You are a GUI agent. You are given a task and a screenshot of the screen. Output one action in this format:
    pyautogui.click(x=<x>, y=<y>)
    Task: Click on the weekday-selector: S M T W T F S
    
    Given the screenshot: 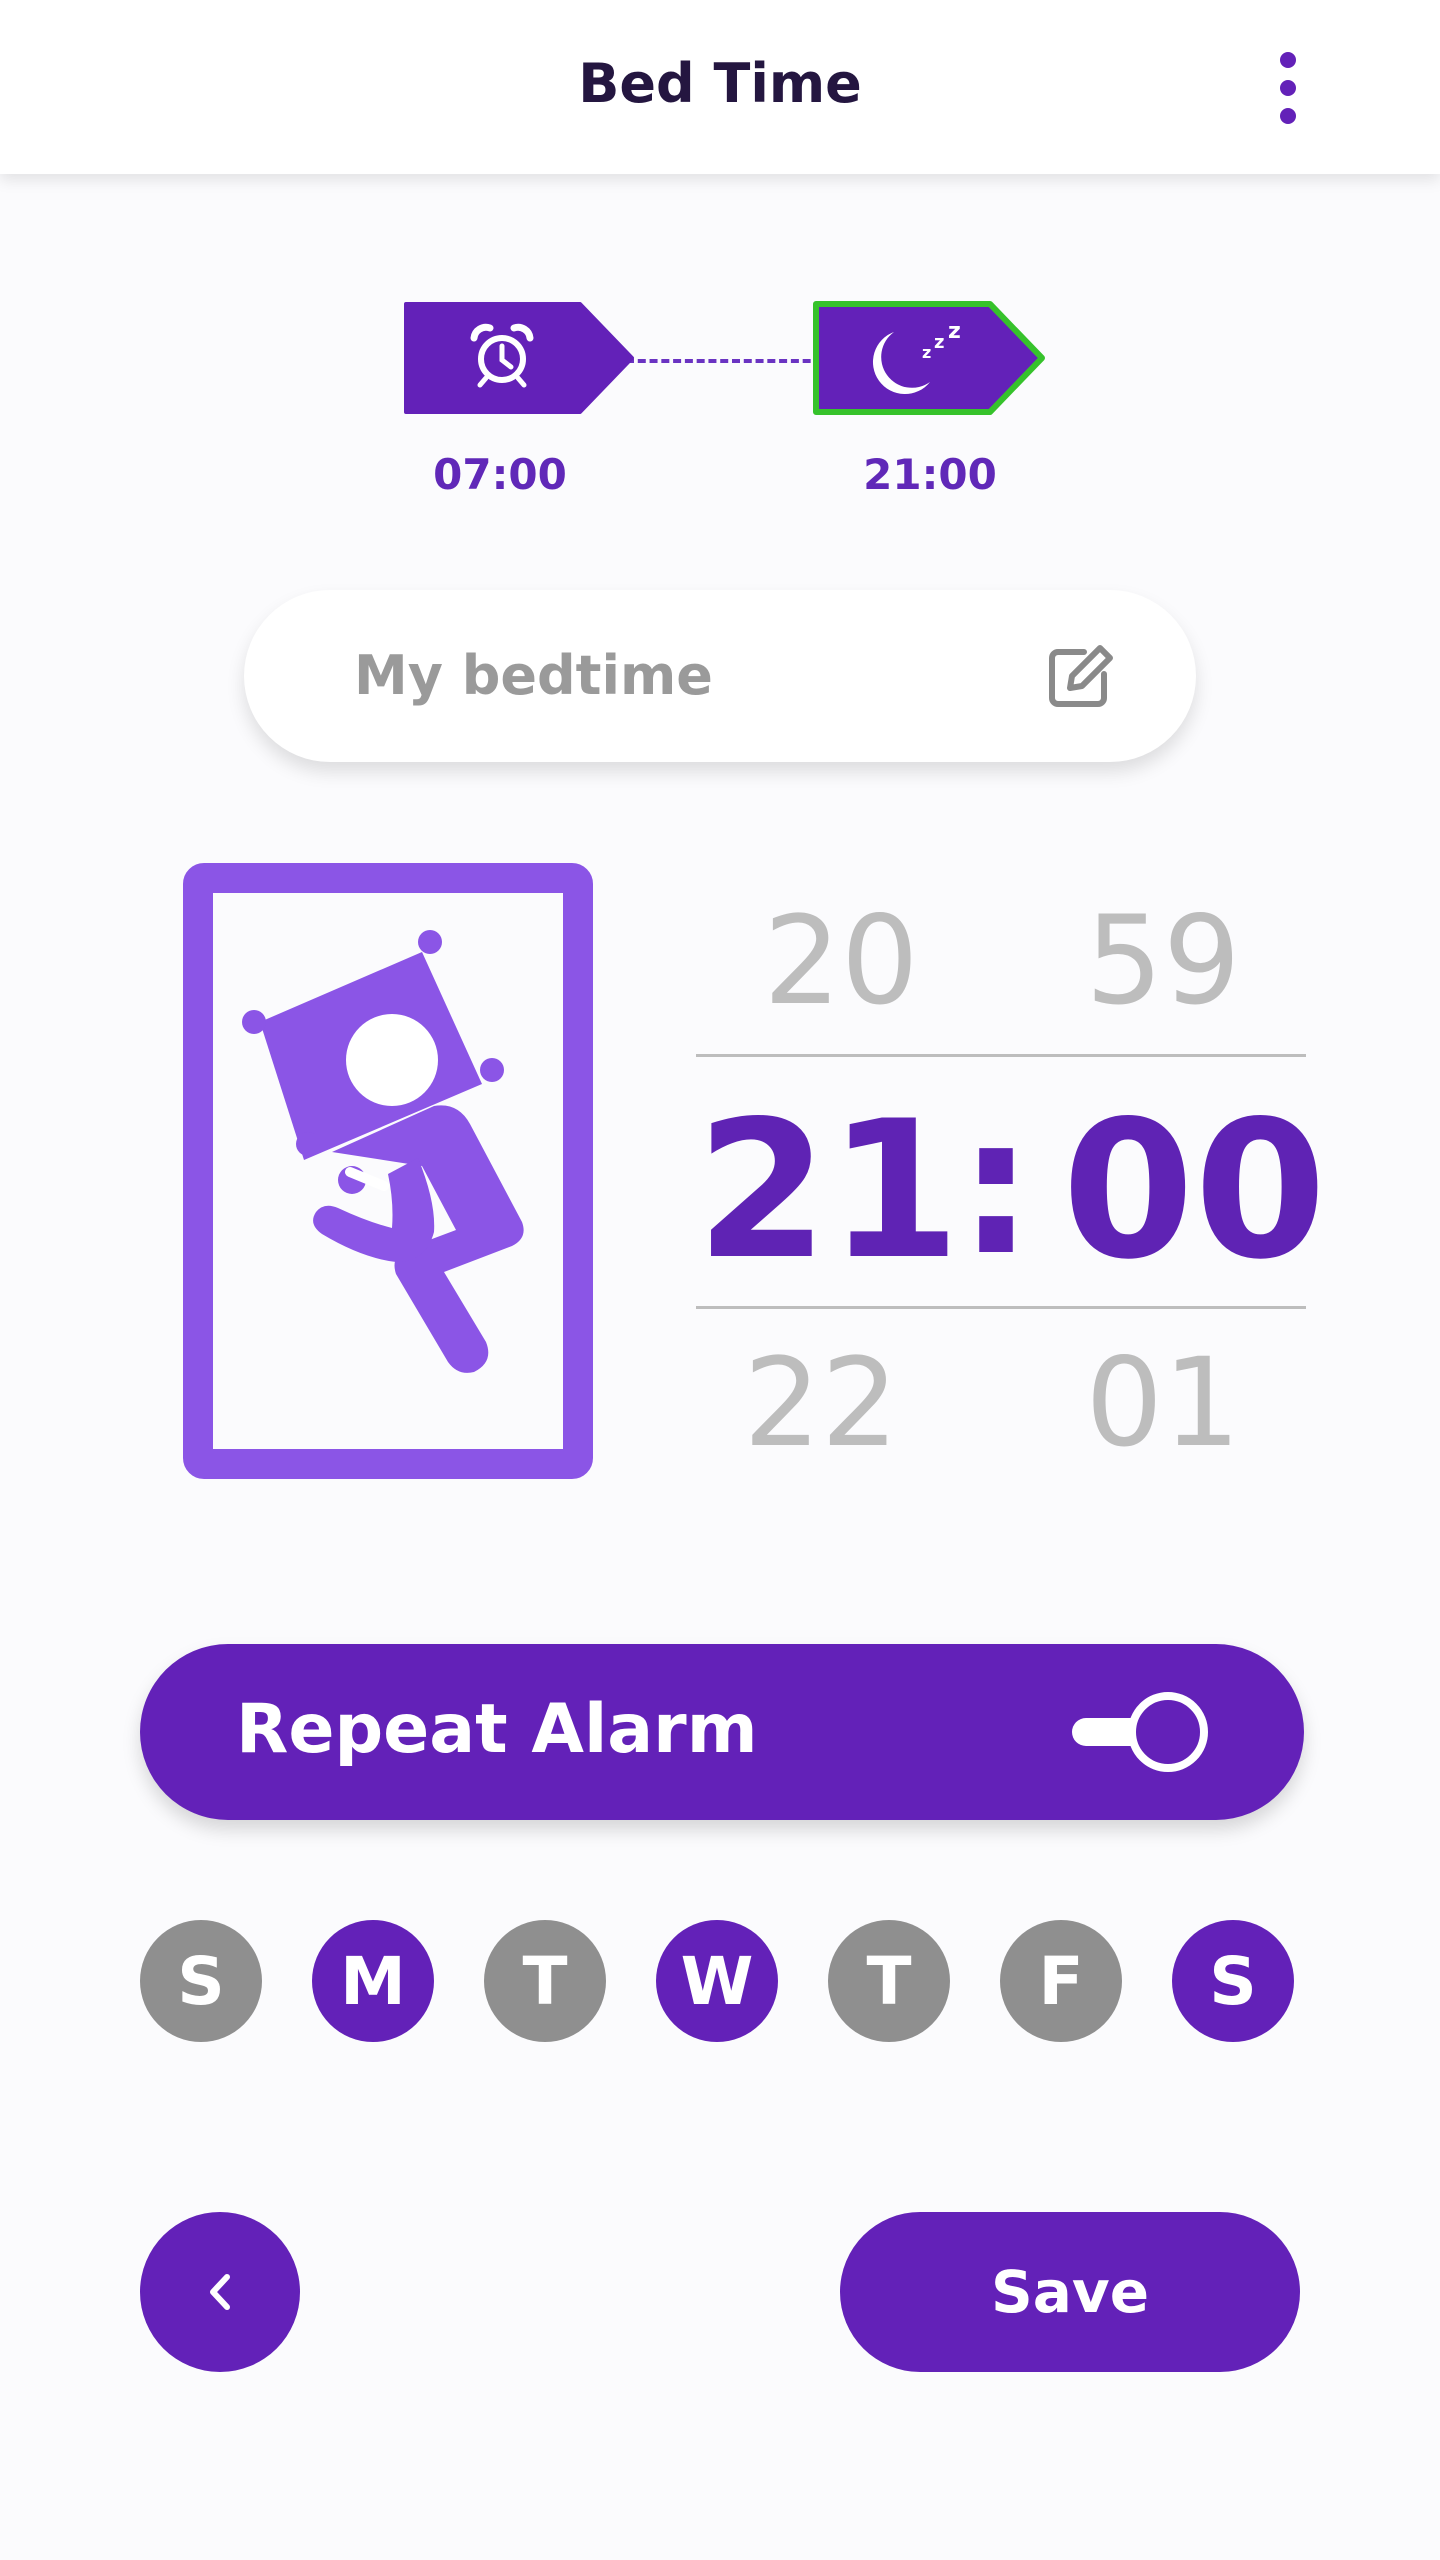 What is the action you would take?
    pyautogui.click(x=722, y=1982)
    